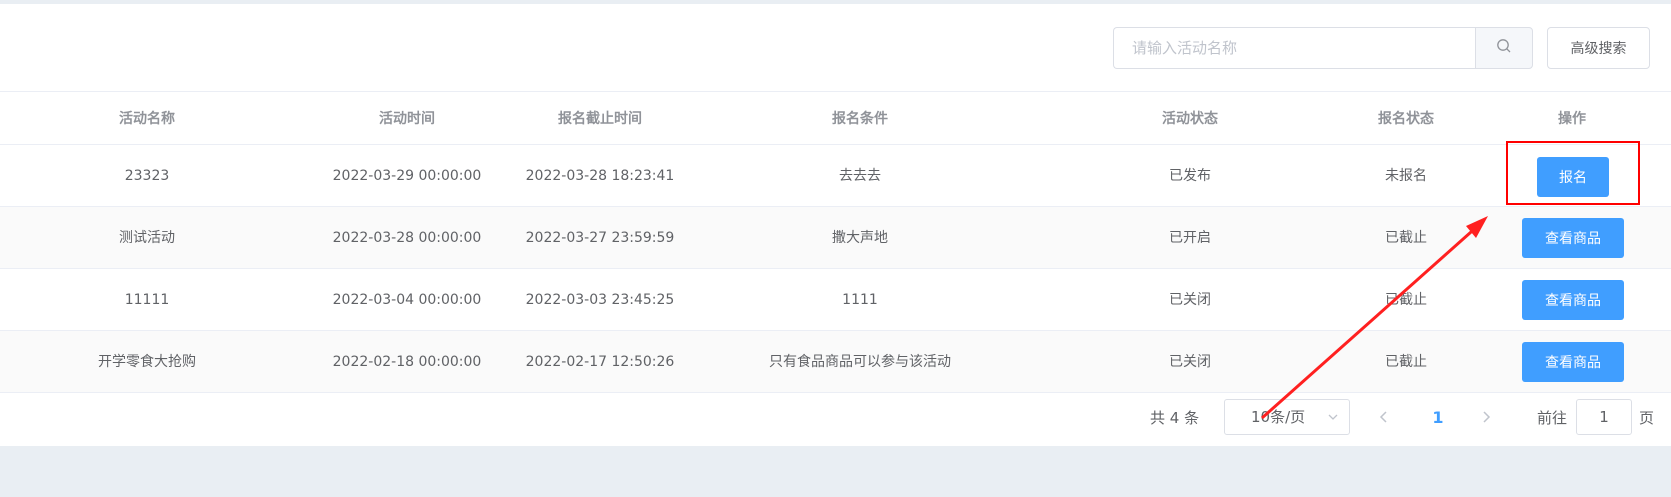 The width and height of the screenshot is (1671, 497). What do you see at coordinates (1333, 419) in the screenshot?
I see `chevron-down-icon` at bounding box center [1333, 419].